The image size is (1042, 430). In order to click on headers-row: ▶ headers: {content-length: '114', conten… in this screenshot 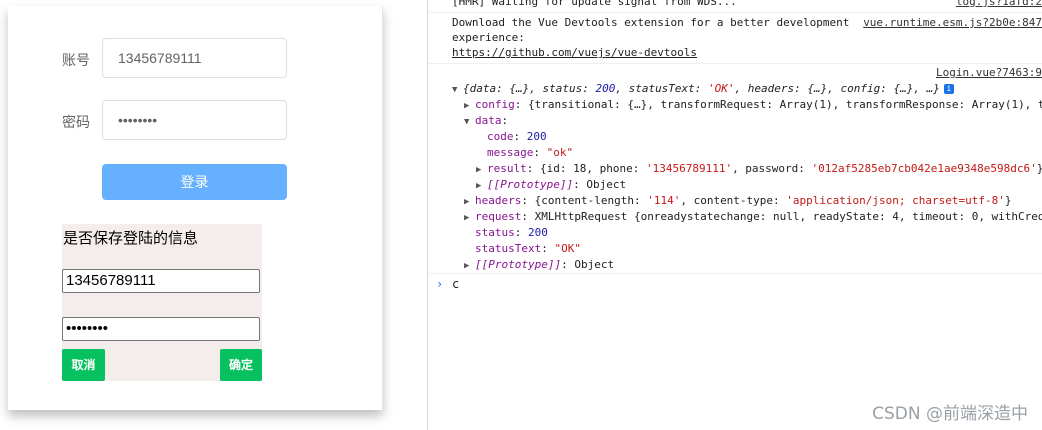, I will do `click(737, 201)`.